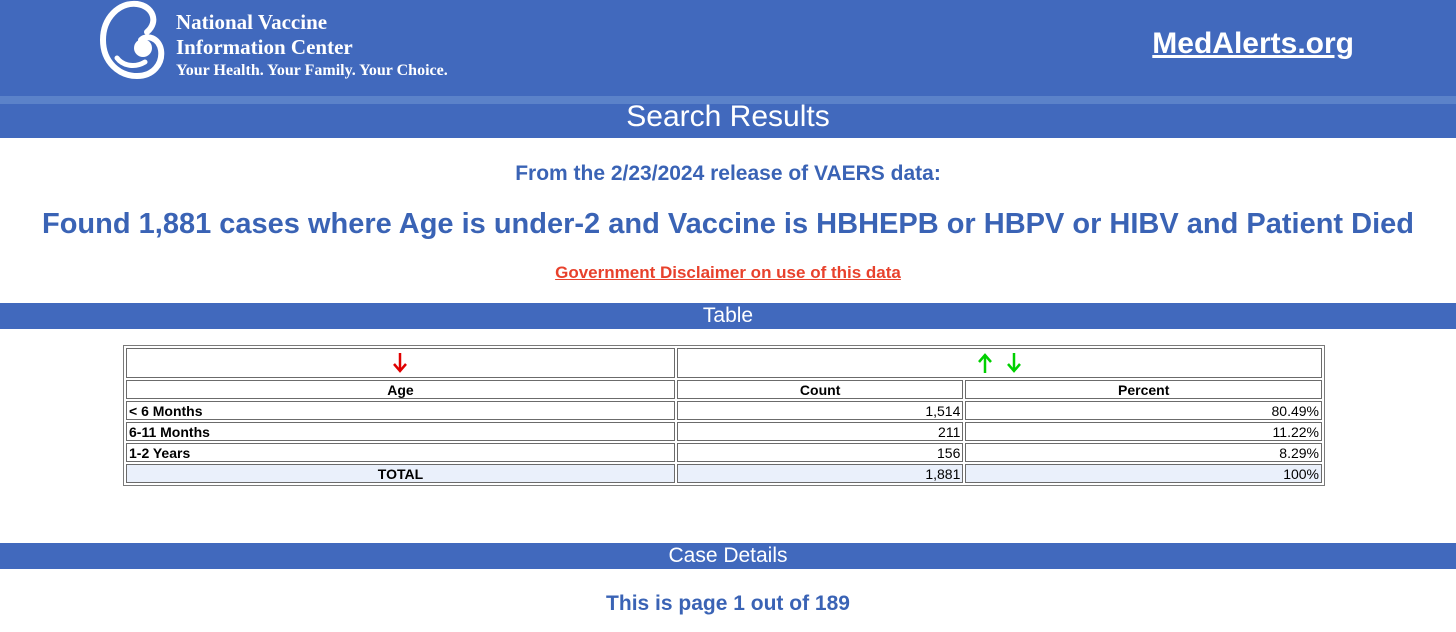  I want to click on org-tagline: Your Health. Your Family. Your Choice., so click(312, 70).